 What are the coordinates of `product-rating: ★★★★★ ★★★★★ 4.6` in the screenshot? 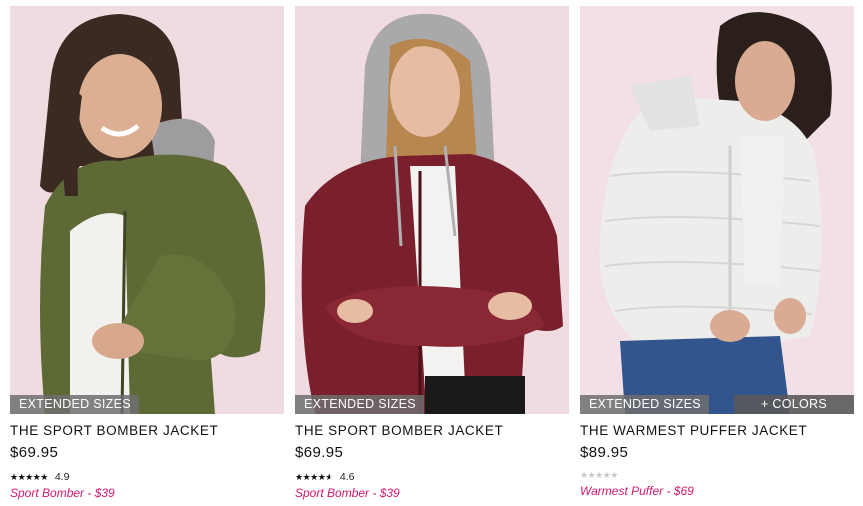 It's located at (432, 477).